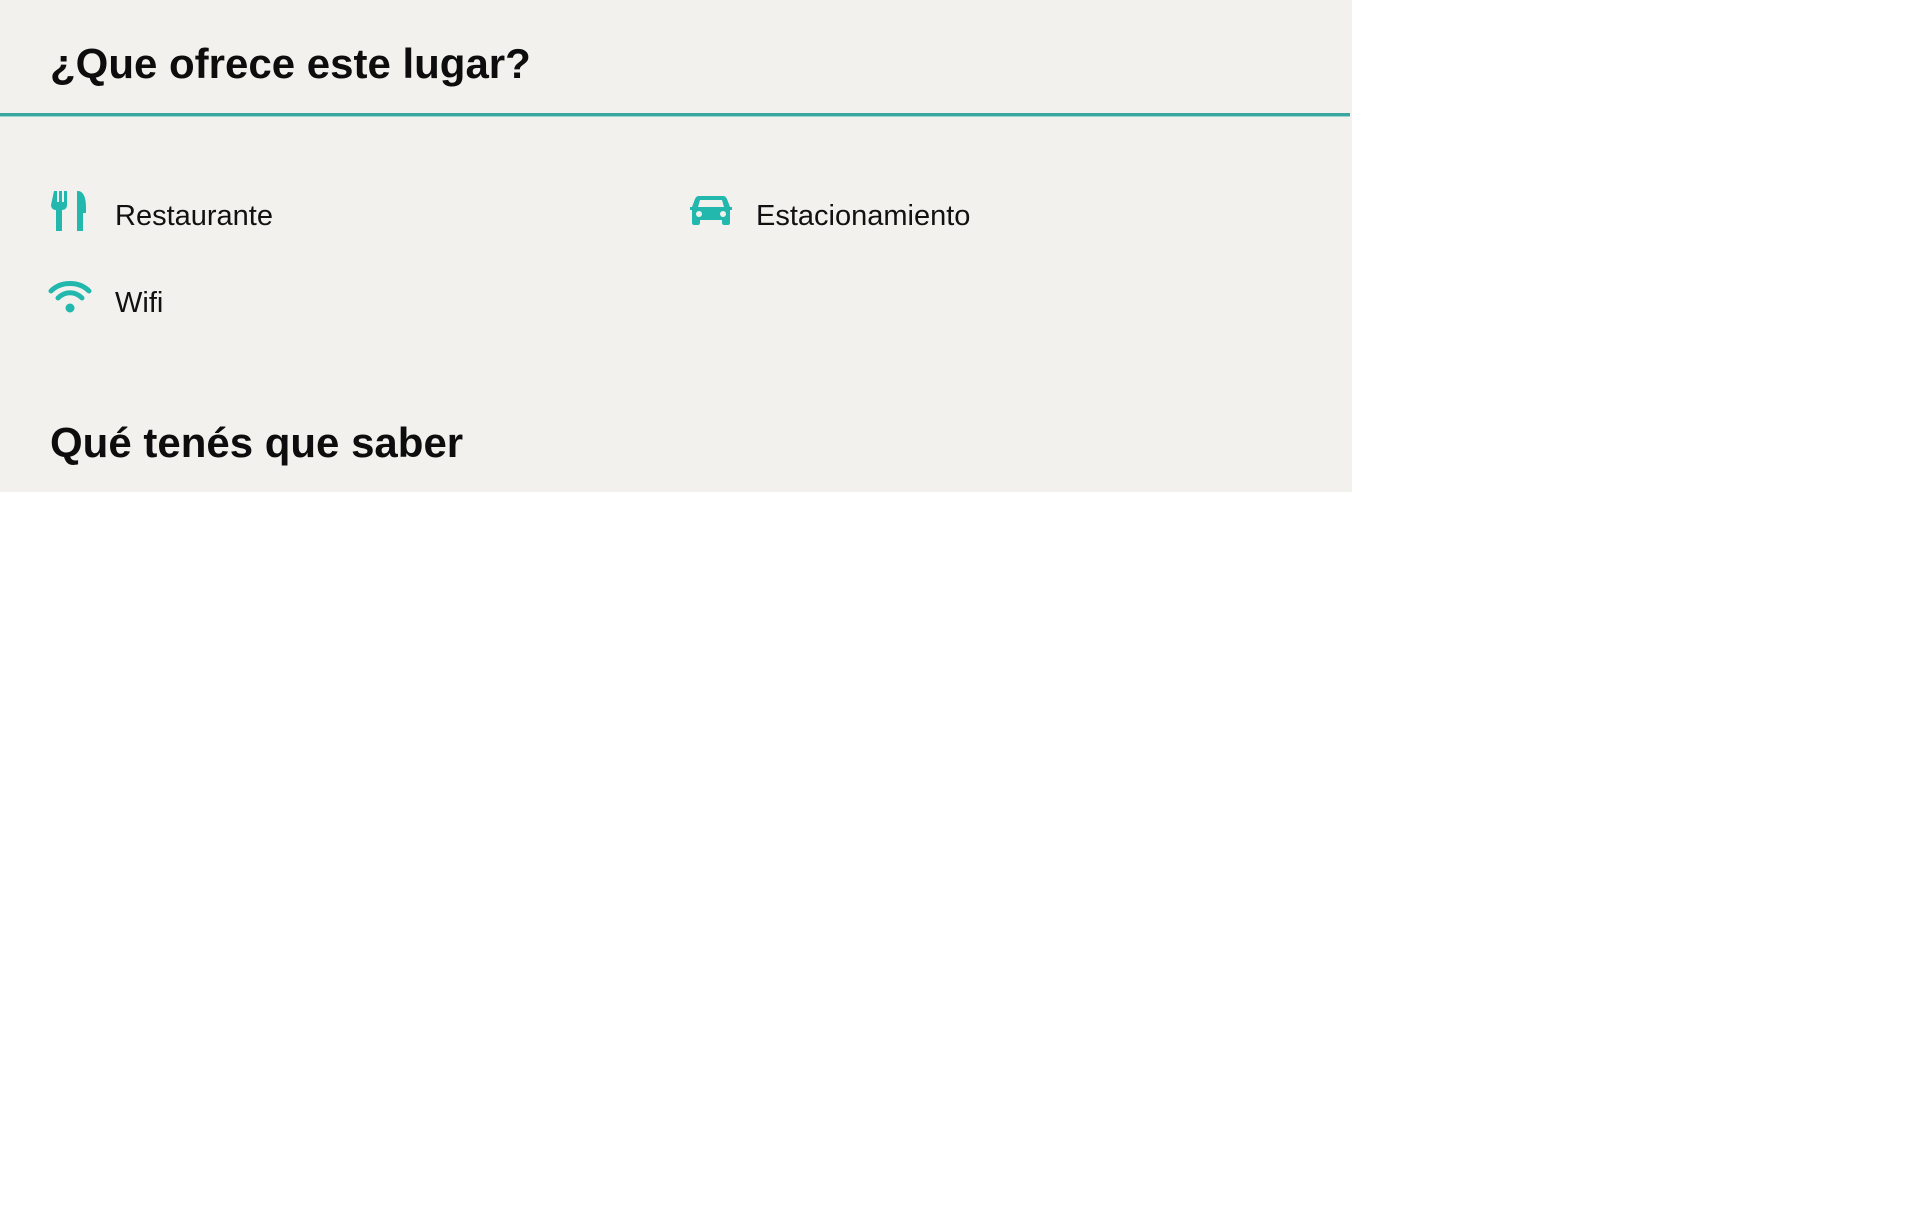  What do you see at coordinates (675, 115) in the screenshot?
I see `section-divider` at bounding box center [675, 115].